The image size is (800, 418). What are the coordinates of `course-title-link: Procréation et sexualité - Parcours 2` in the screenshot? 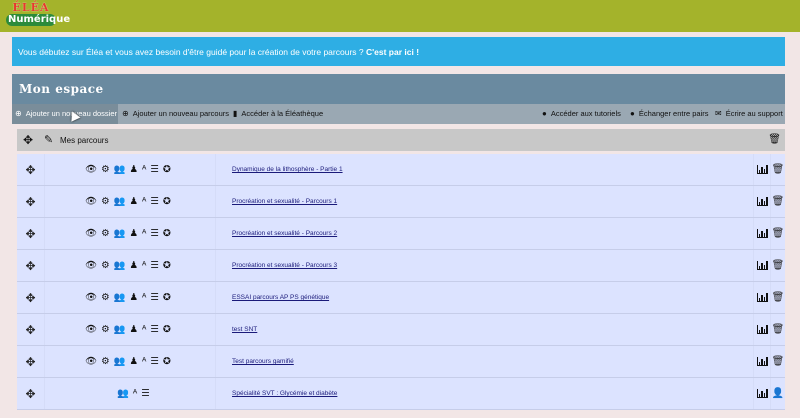 It's located at (284, 233).